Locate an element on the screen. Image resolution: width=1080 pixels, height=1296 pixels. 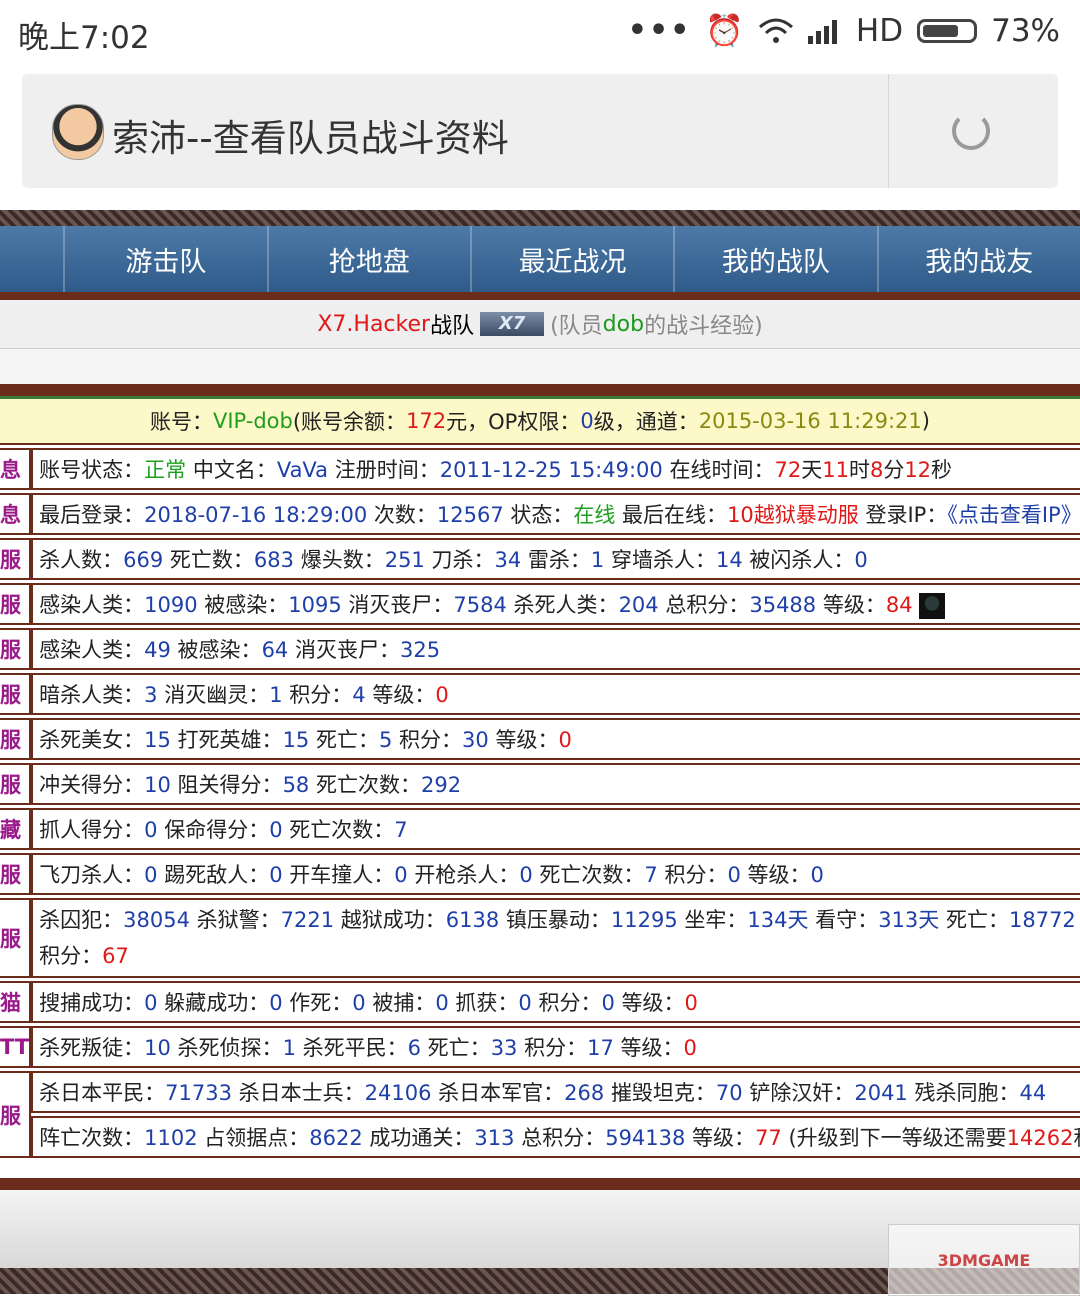
stat-label: 刀杀： is located at coordinates (459, 560).